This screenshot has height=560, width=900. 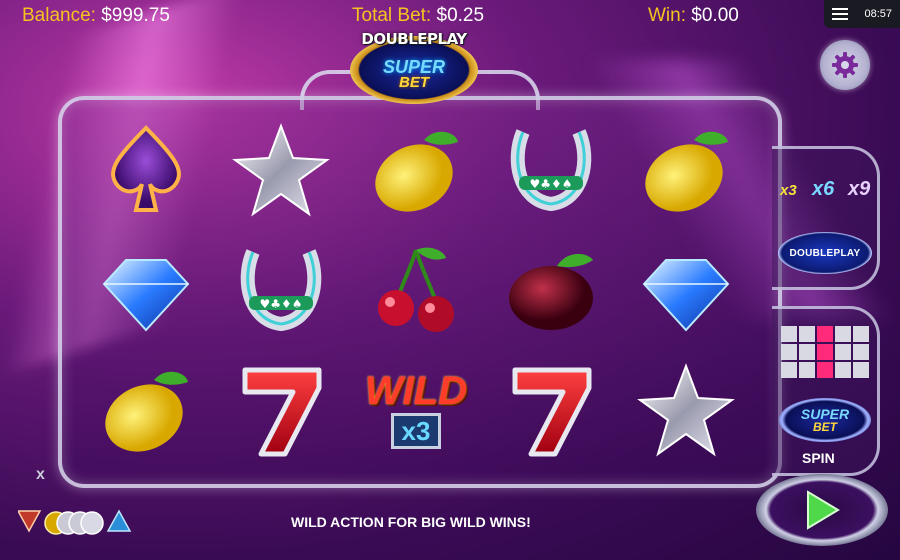 What do you see at coordinates (878, 14) in the screenshot?
I see `clock: 08:57` at bounding box center [878, 14].